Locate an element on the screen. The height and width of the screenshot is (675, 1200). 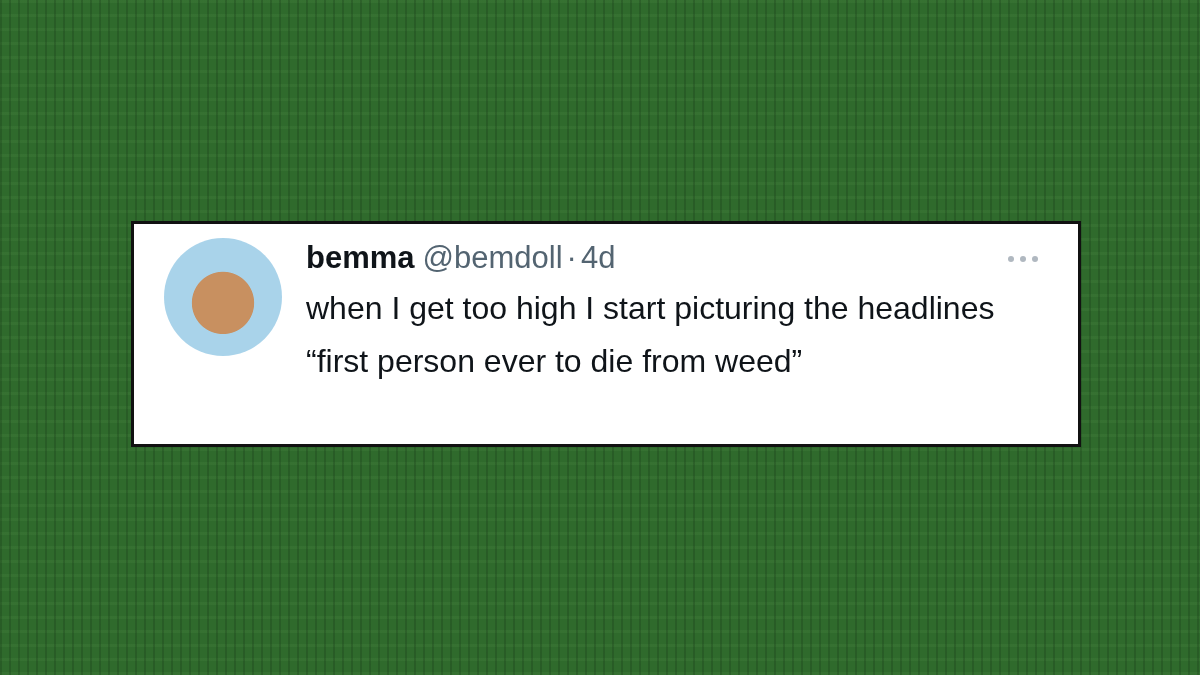
tweet-text: when I get too high I start picturing the headlines “first person ever to die from weed” is located at coordinates (651, 335).